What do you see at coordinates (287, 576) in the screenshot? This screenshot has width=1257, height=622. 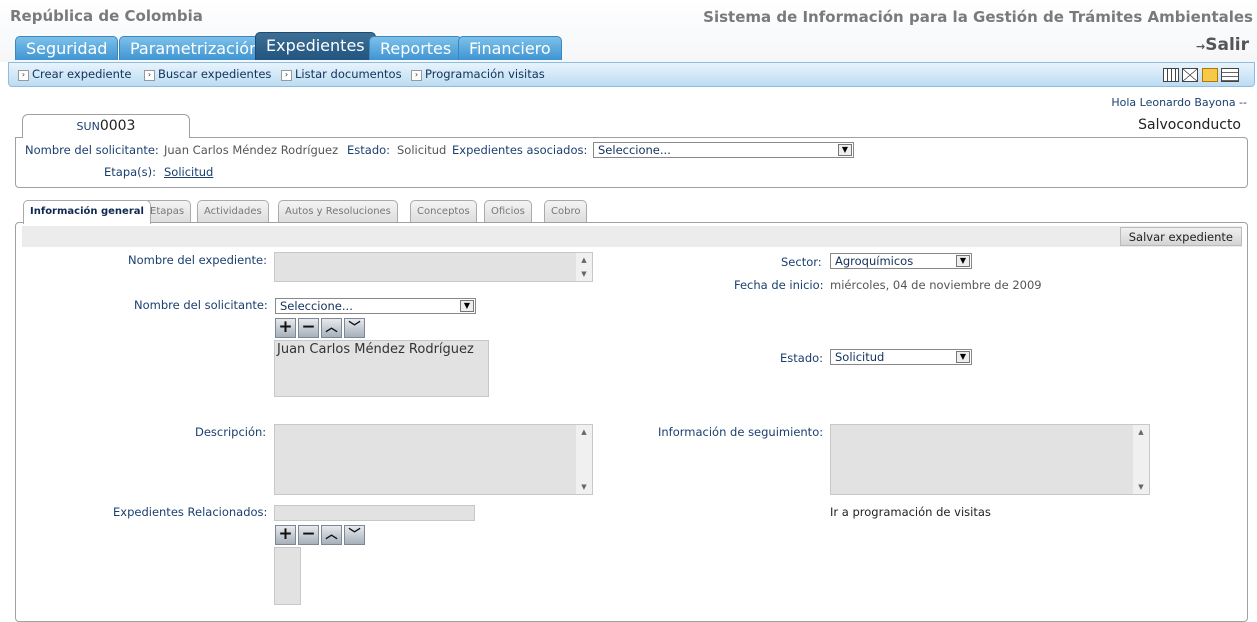 I see `relacionados-listbox` at bounding box center [287, 576].